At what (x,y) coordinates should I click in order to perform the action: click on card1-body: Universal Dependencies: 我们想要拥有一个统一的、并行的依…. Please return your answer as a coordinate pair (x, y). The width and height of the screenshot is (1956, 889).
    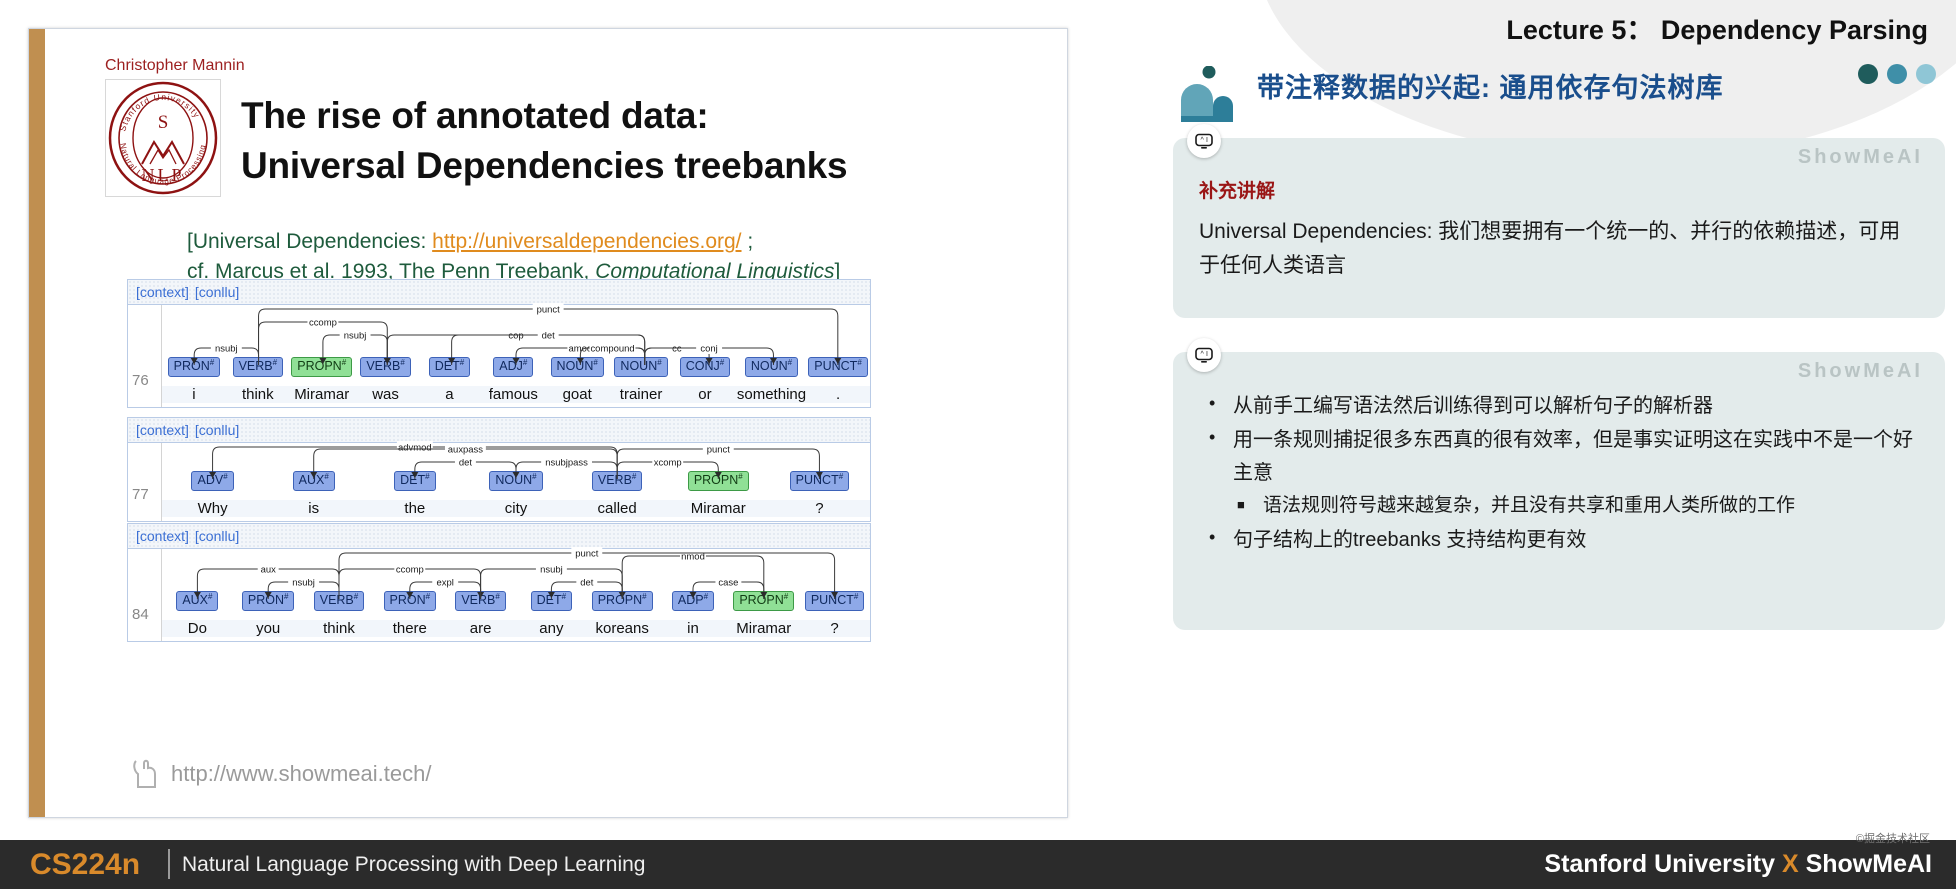
    Looking at the image, I should click on (1550, 249).